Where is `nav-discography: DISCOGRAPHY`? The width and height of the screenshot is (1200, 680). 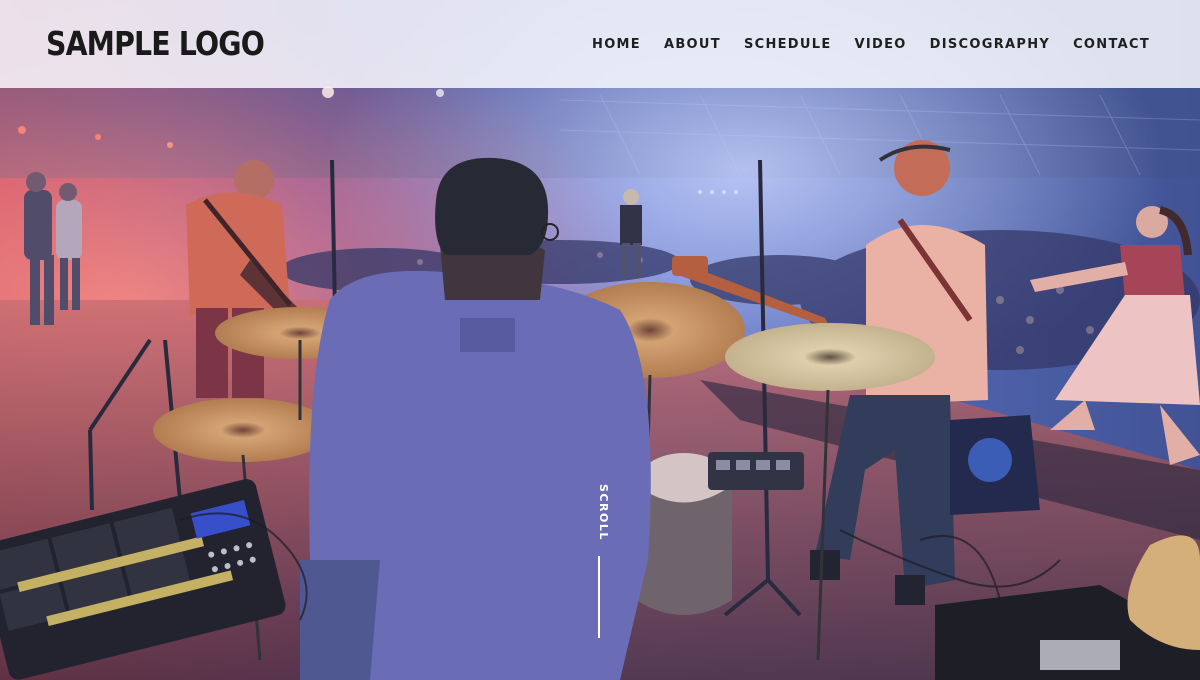
nav-discography: DISCOGRAPHY is located at coordinates (990, 44).